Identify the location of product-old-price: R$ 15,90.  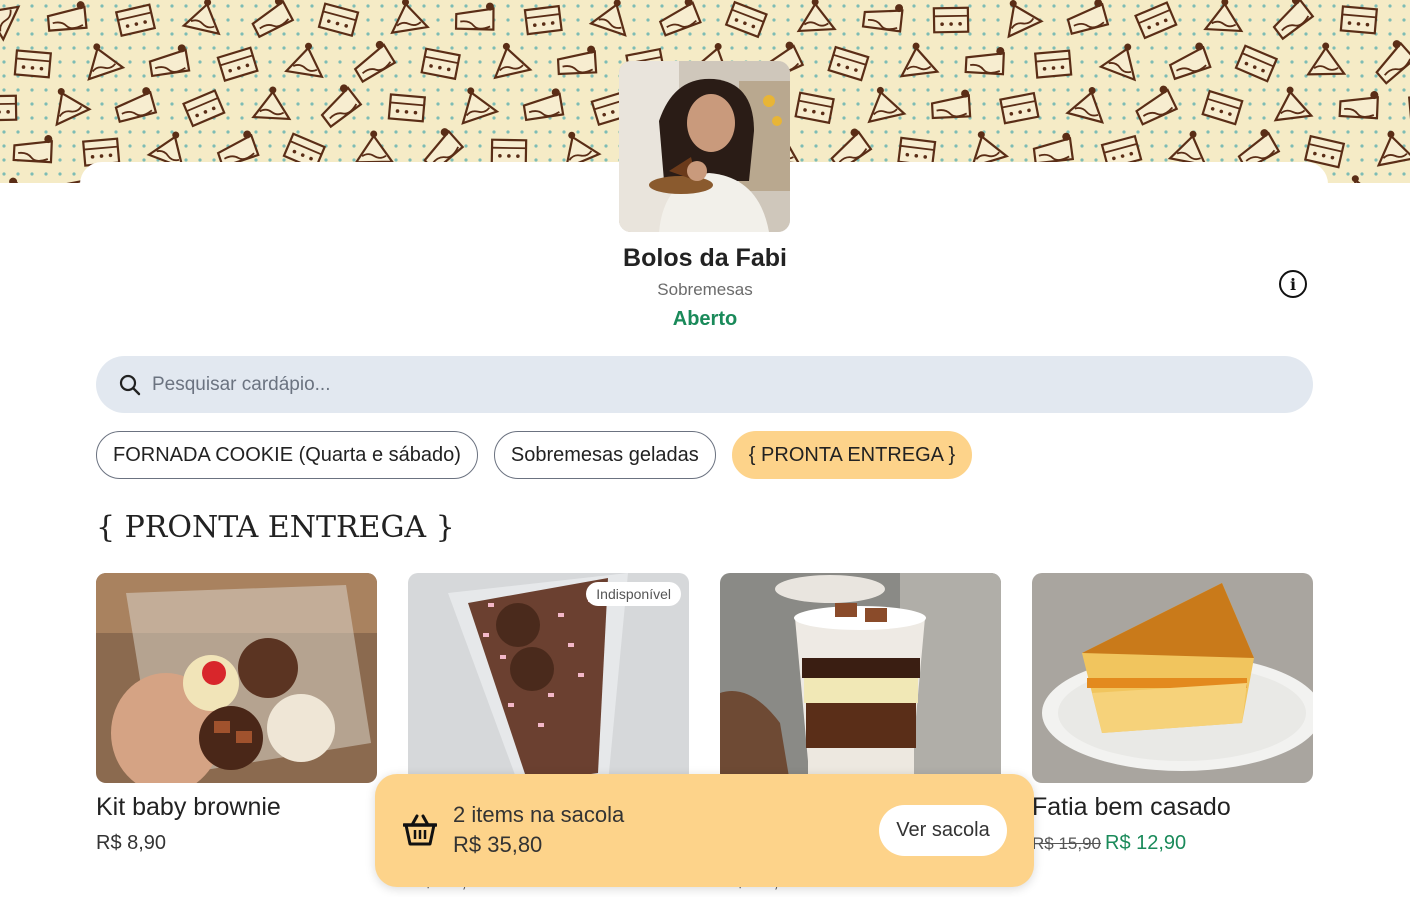
(1066, 843).